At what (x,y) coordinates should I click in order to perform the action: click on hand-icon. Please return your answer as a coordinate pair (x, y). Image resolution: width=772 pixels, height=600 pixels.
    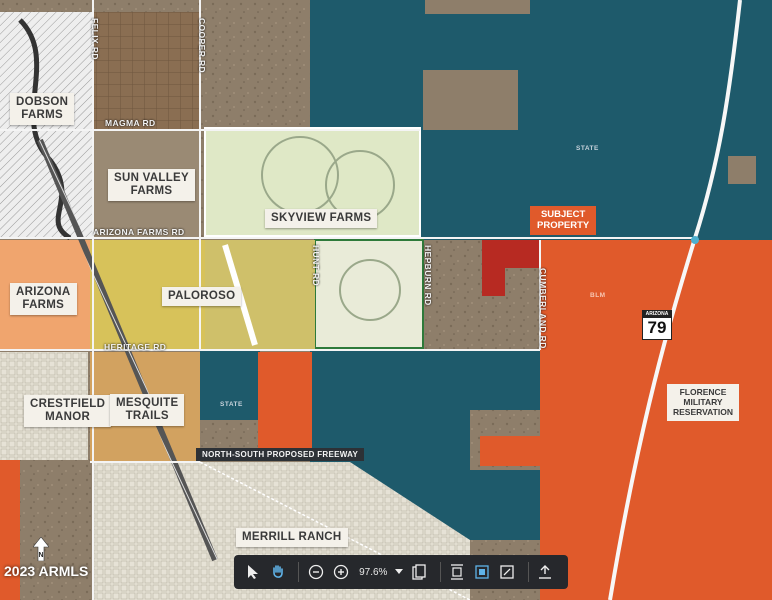
    Looking at the image, I should click on (277, 572).